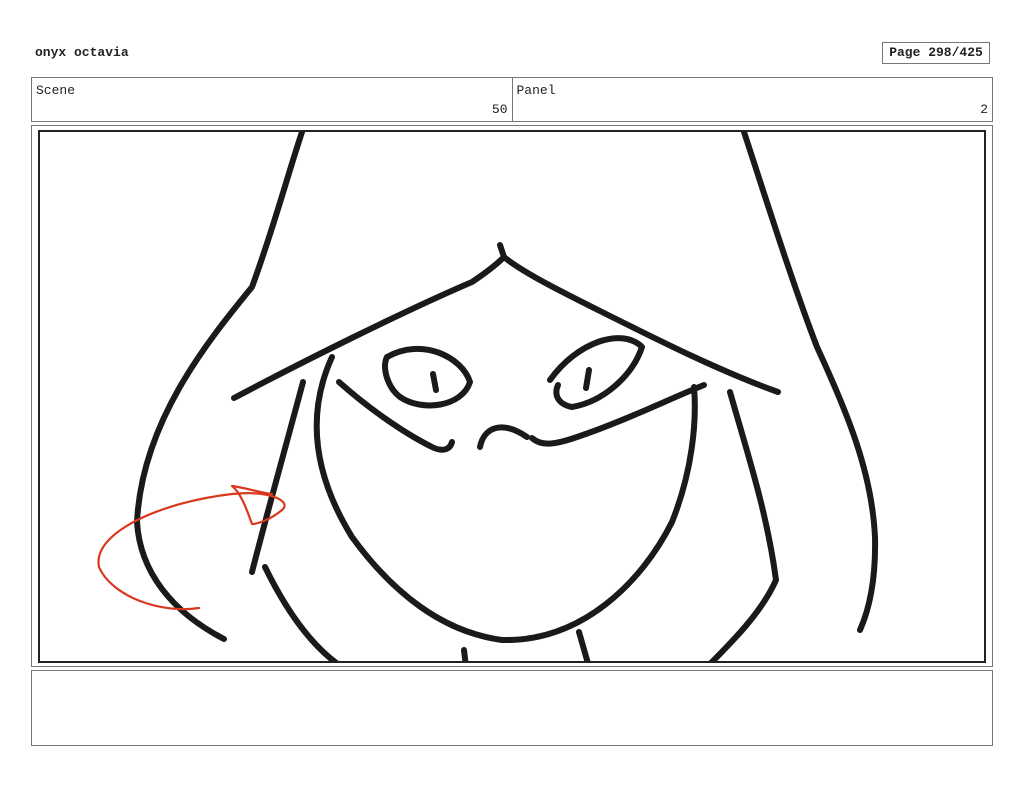 This screenshot has height=793, width=1024. What do you see at coordinates (596, 372) in the screenshot?
I see `right-eye` at bounding box center [596, 372].